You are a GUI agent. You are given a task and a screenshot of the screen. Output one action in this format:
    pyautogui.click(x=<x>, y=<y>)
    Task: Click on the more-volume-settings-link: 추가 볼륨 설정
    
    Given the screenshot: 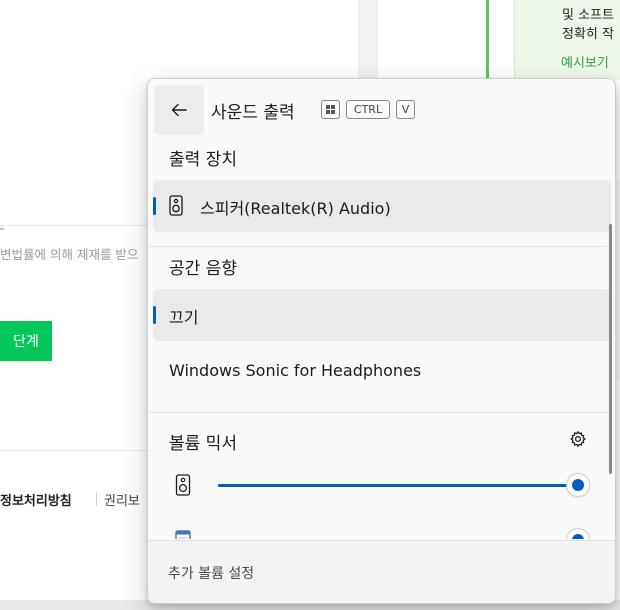 What is the action you would take?
    pyautogui.click(x=211, y=573)
    